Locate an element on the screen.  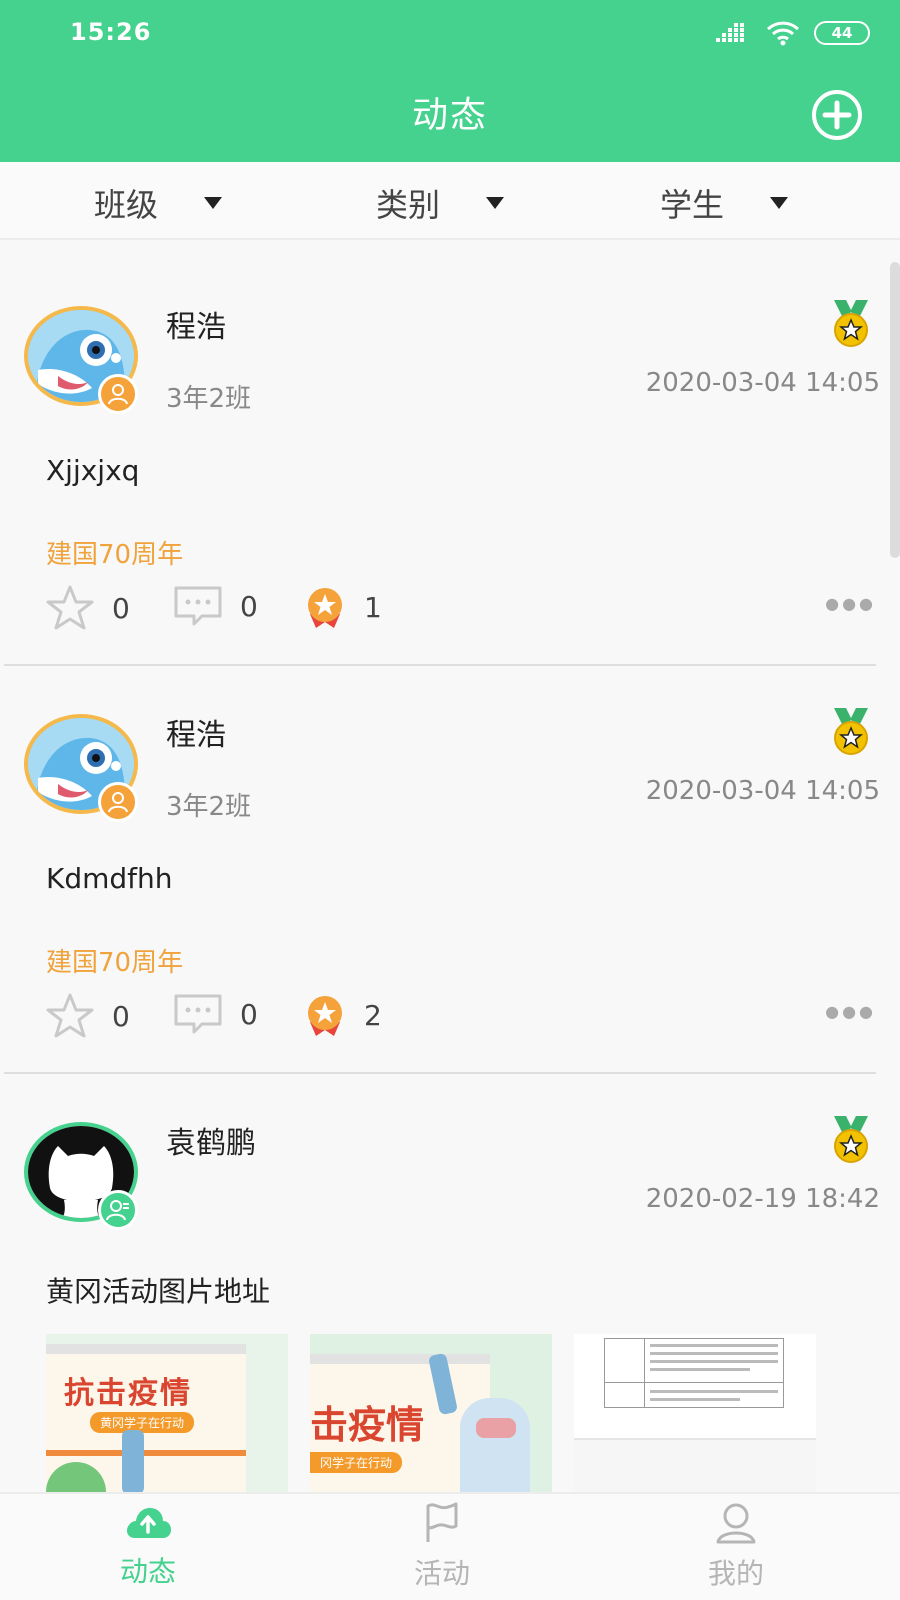
image-title: 击疫情 is located at coordinates (367, 1425).